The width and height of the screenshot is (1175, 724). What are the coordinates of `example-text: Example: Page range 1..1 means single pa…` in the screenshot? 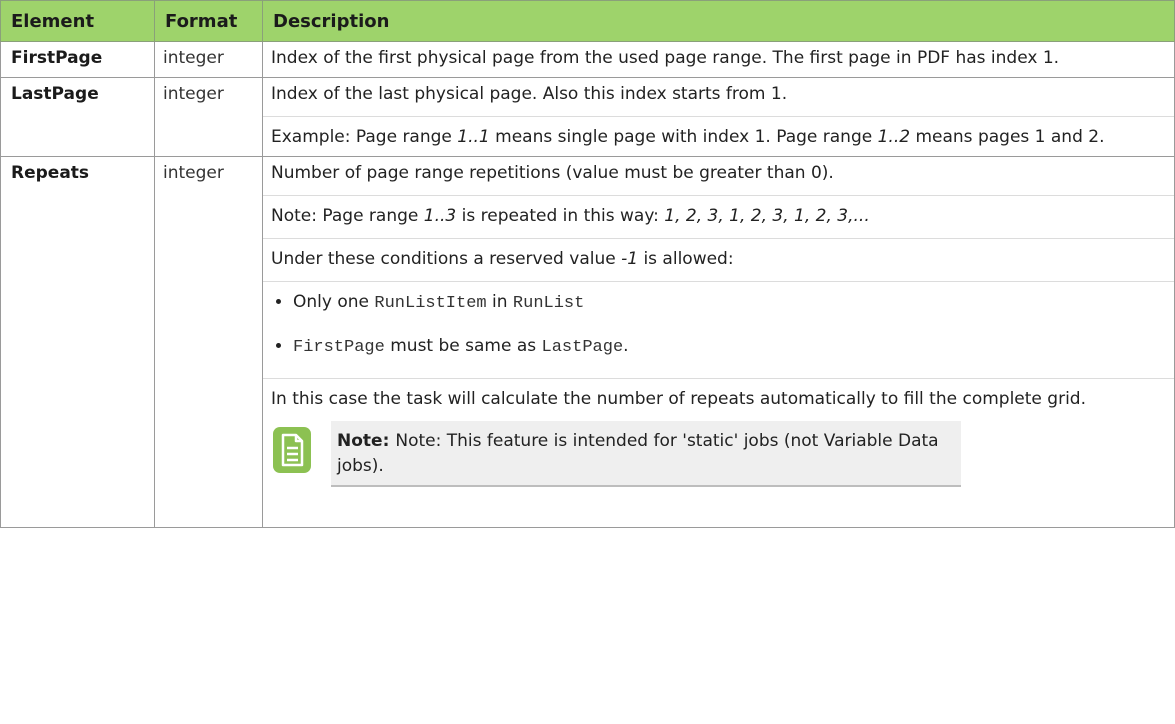 It's located at (688, 137).